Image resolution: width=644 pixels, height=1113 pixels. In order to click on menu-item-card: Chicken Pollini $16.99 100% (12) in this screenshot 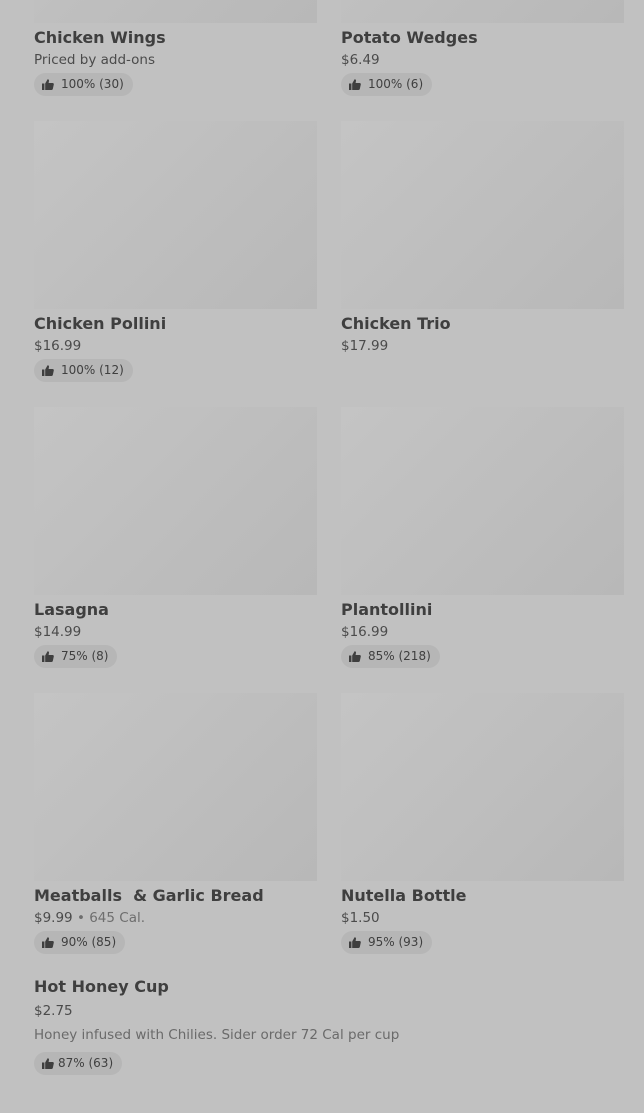, I will do `click(175, 251)`.